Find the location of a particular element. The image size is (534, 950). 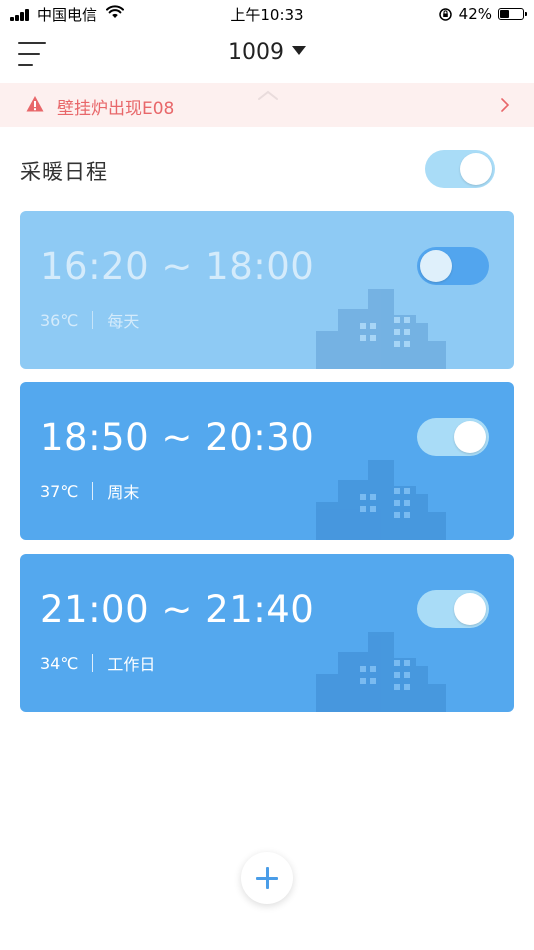

schedule-time: 18:50 ~ 20:30 is located at coordinates (177, 437).